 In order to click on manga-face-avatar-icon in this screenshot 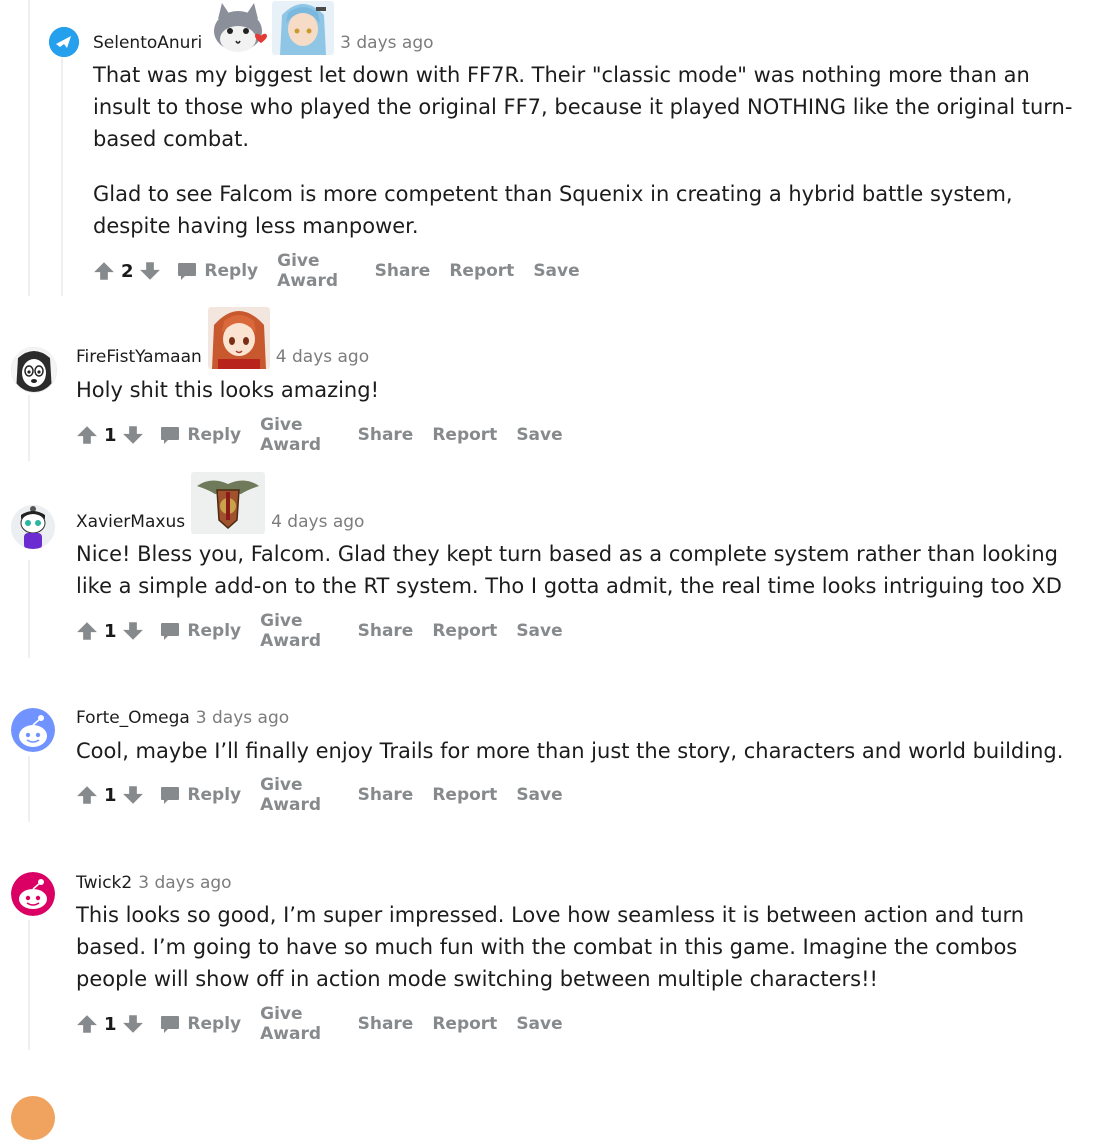, I will do `click(34, 370)`.